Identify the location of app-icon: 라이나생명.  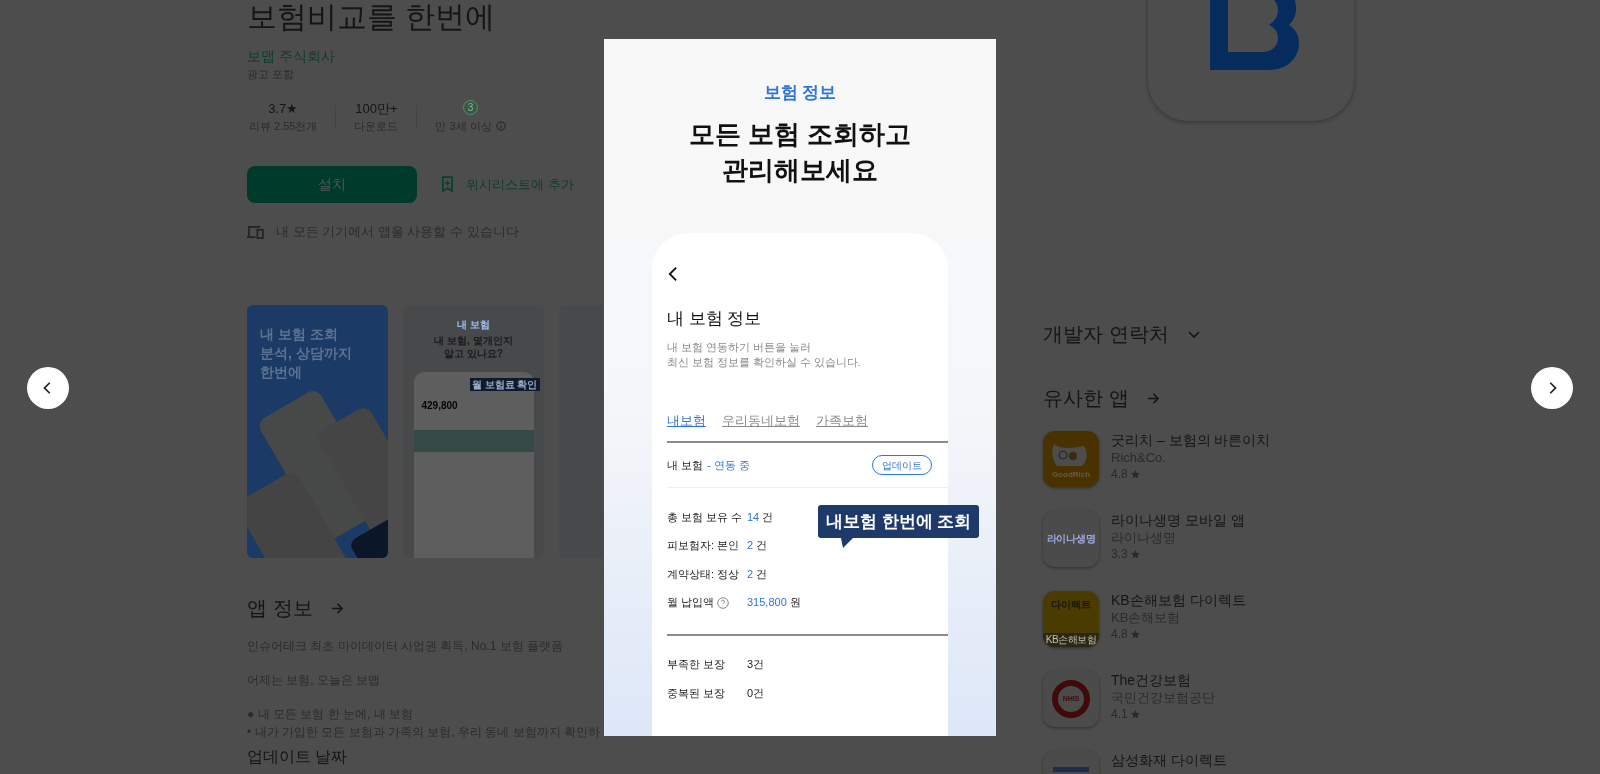
(1071, 539).